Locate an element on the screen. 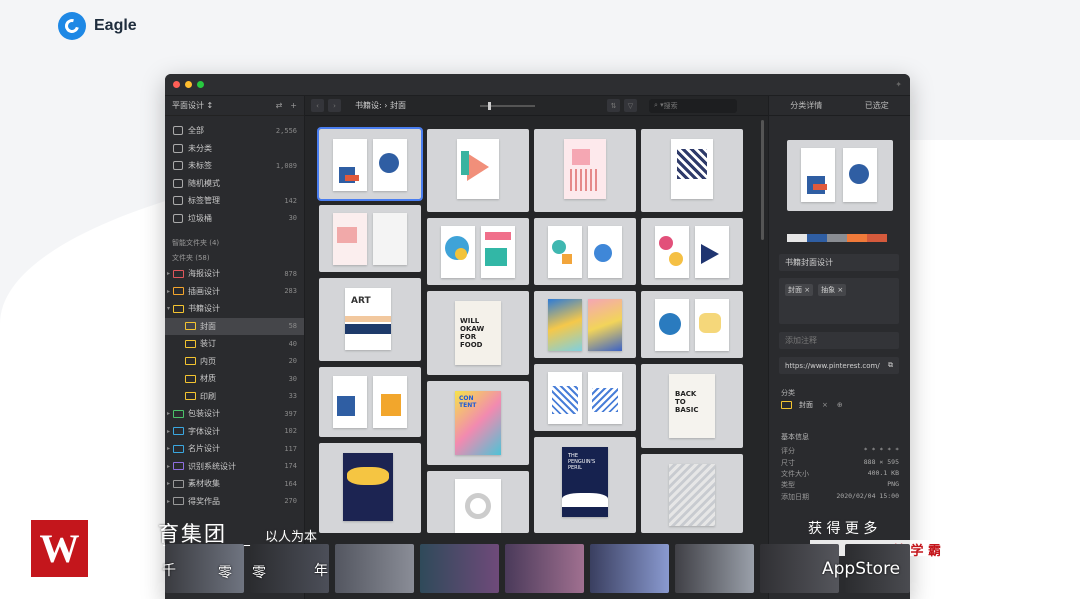 This screenshot has width=1080, height=599. rating-stars: * * * * * is located at coordinates (881, 451).